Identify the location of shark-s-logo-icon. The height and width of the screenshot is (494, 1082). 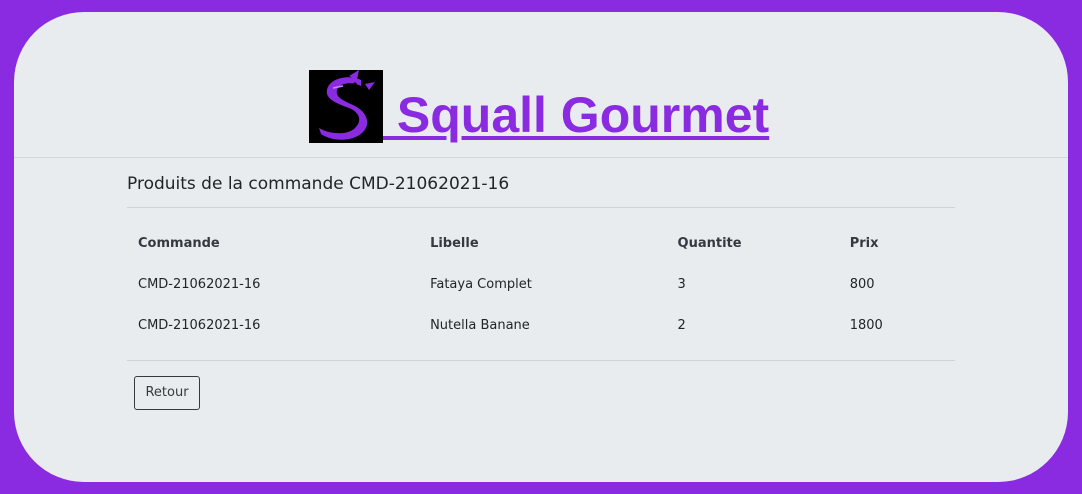
(346, 106).